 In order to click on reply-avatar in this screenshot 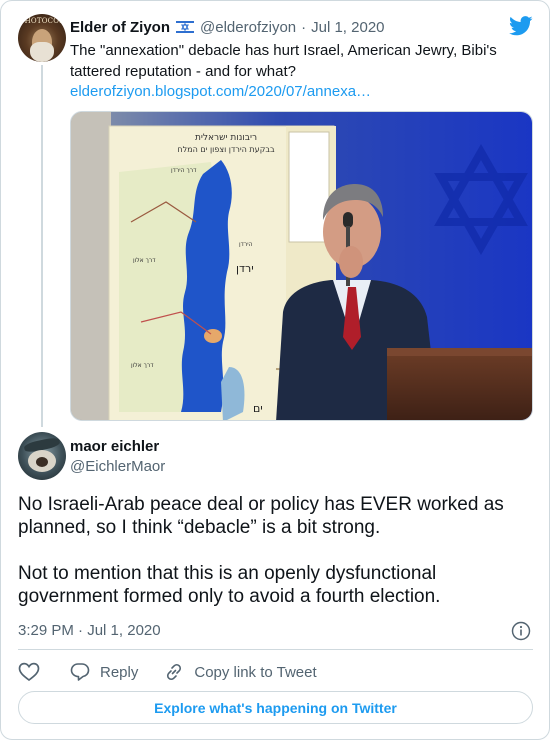, I will do `click(42, 456)`.